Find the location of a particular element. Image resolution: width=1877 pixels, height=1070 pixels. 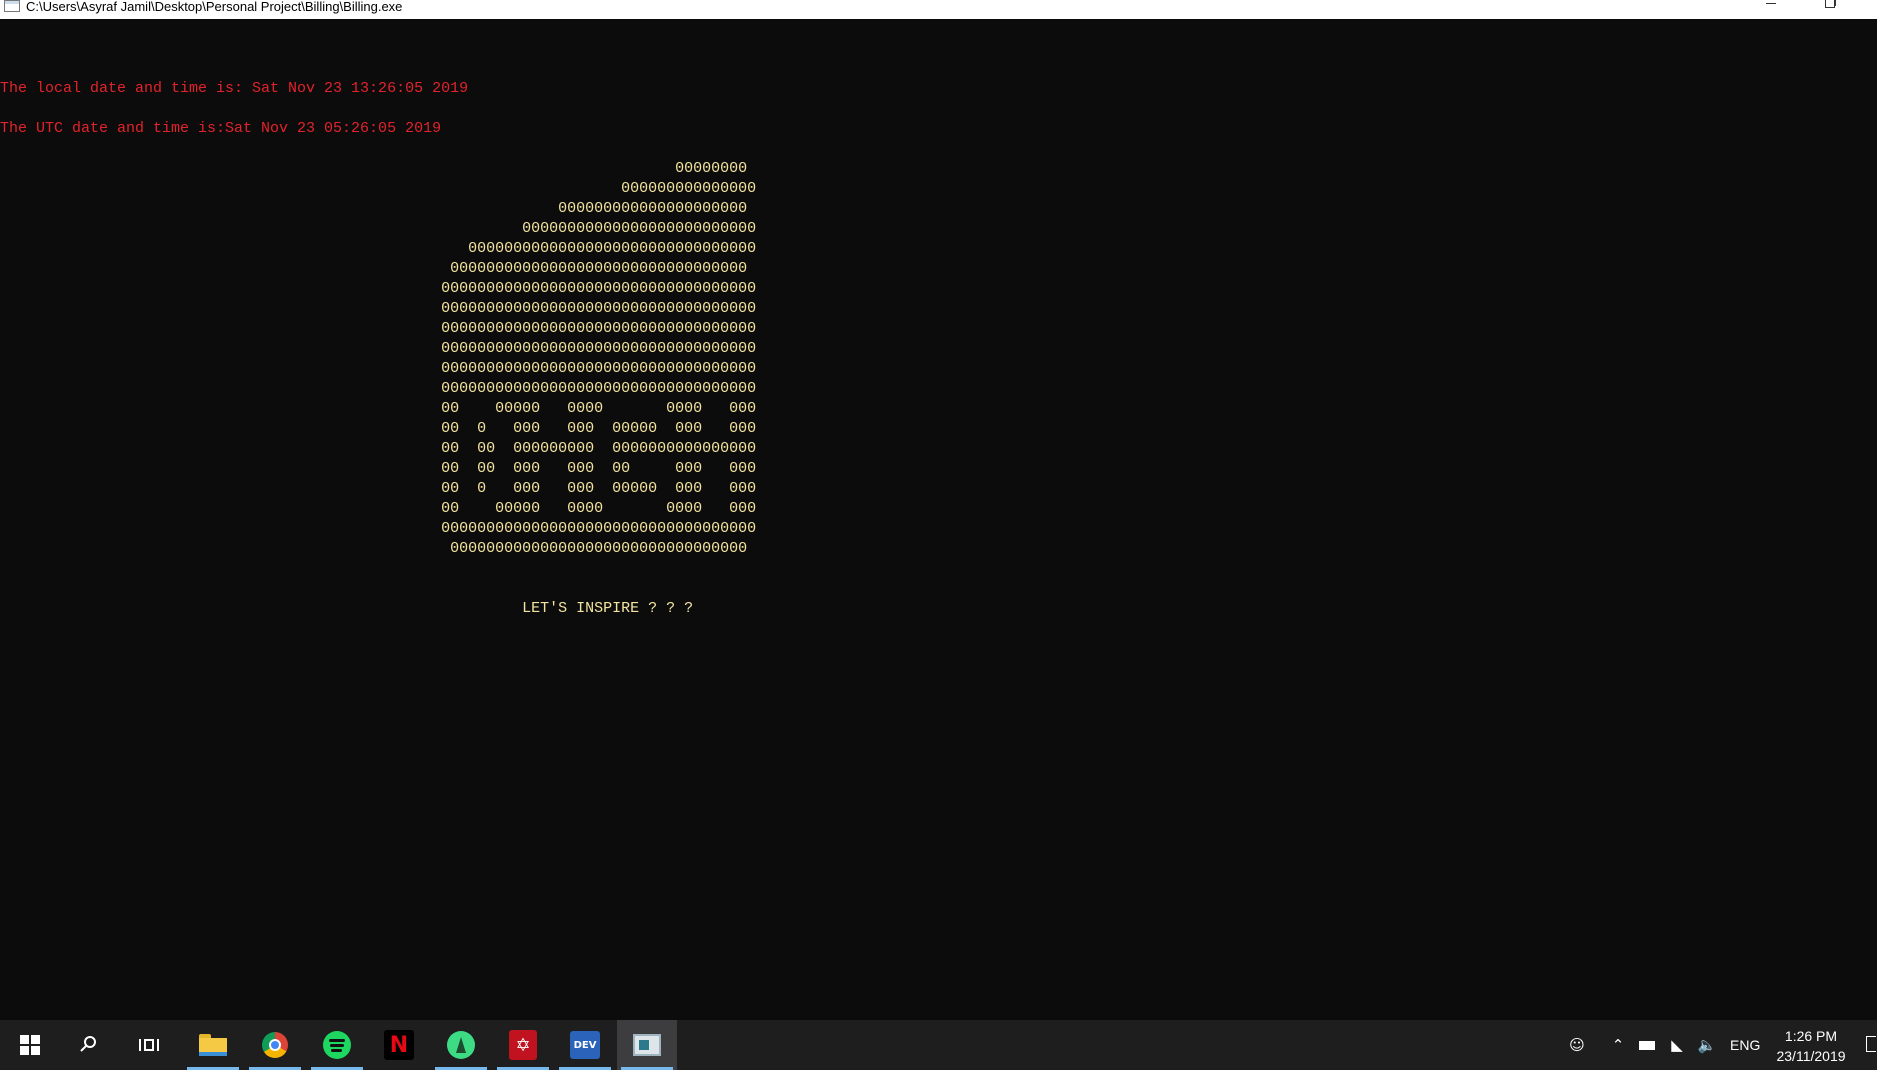

dev-cpp-icon: DEV is located at coordinates (585, 1045).